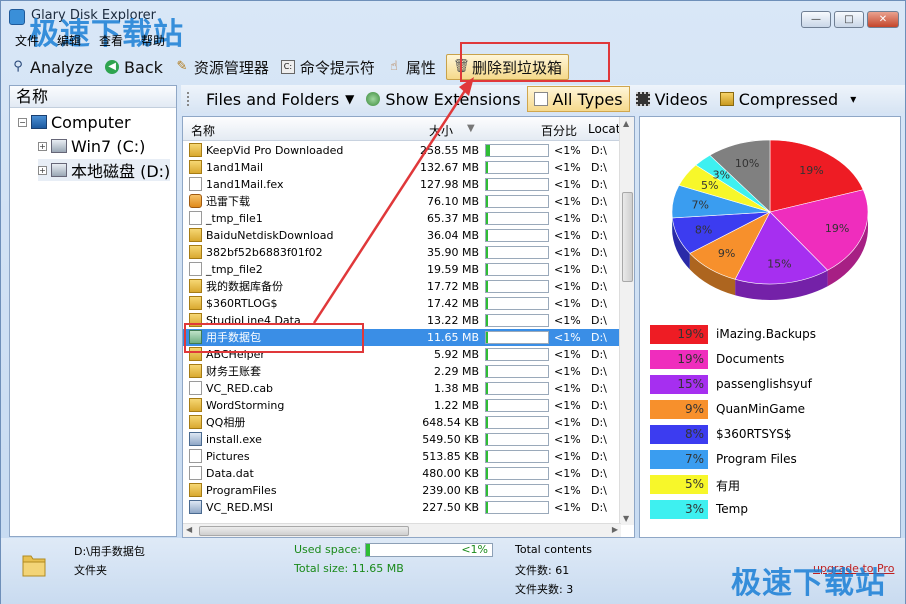 This screenshot has width=906, height=604. What do you see at coordinates (402, 201) in the screenshot?
I see `table-row: 迅雷下载 76.10 MB <1% D:\` at bounding box center [402, 201].